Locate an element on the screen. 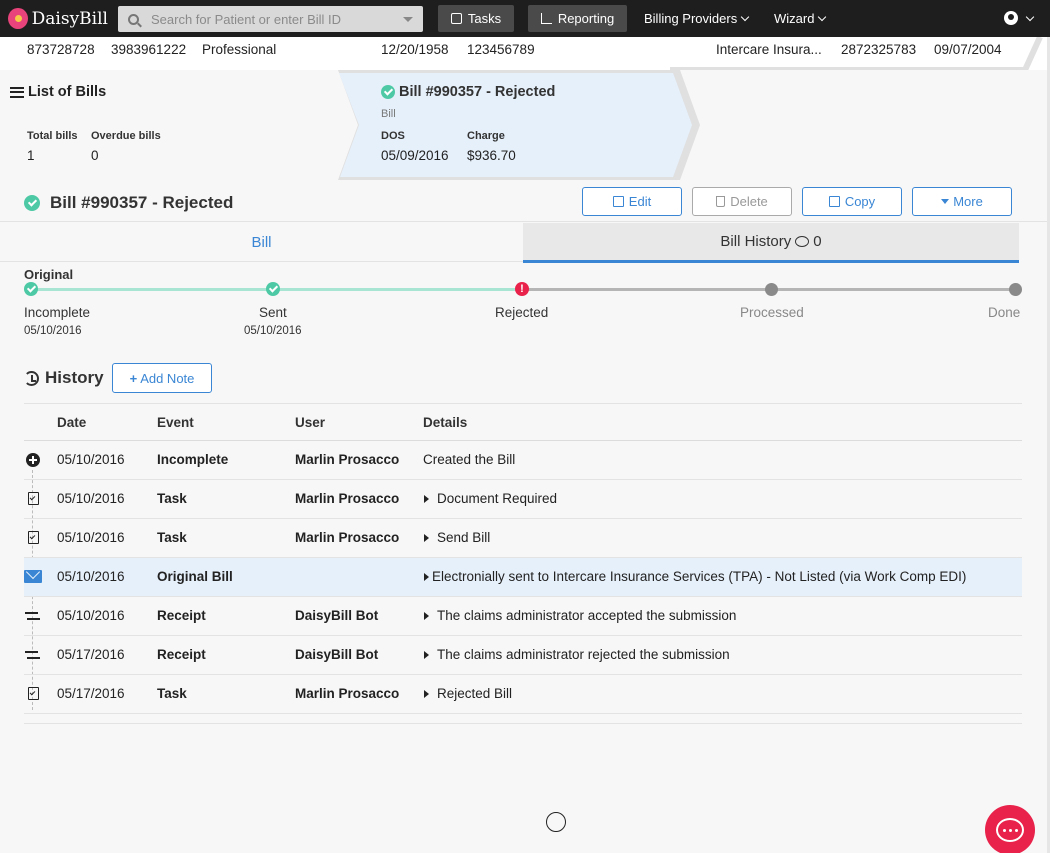  edit-button: Edit is located at coordinates (632, 201).